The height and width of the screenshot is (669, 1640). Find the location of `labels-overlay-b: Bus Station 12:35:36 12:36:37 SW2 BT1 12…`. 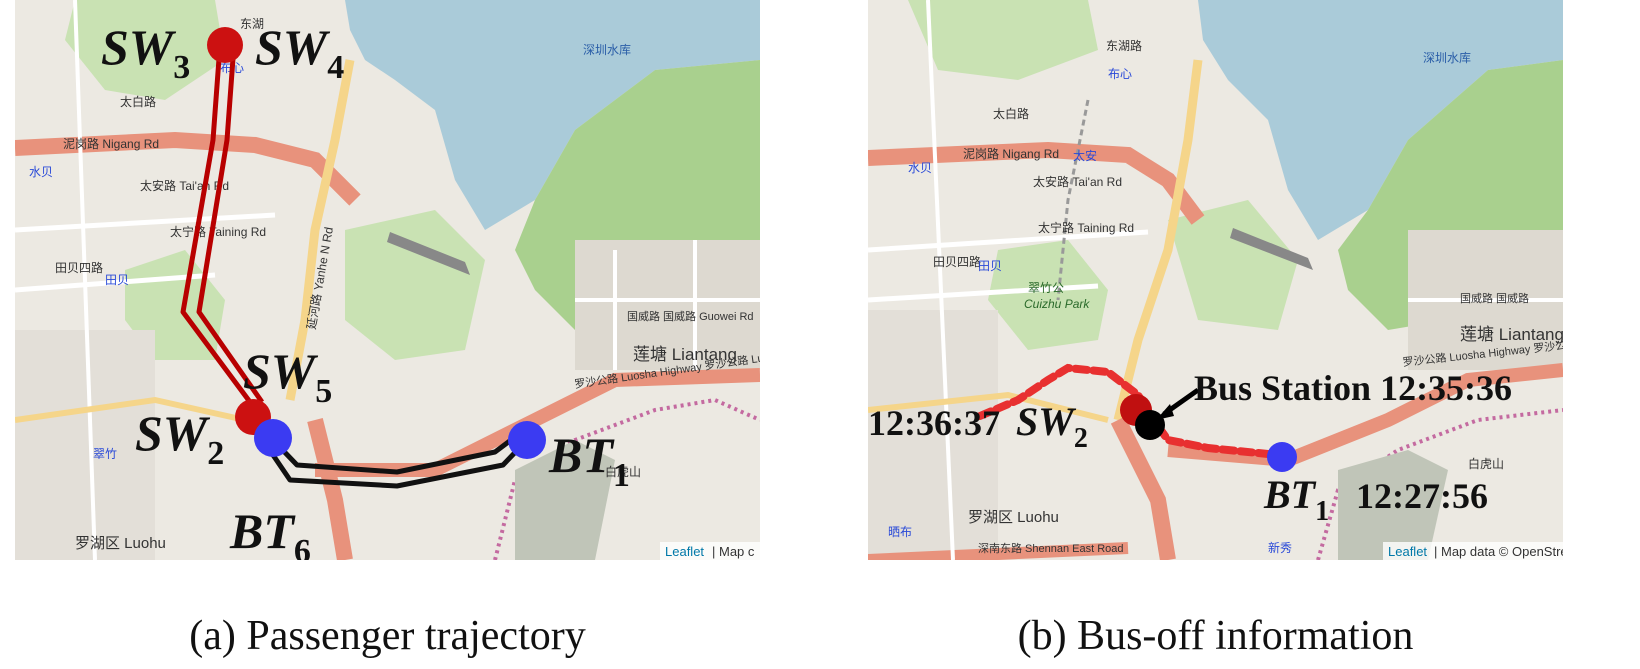

labels-overlay-b: Bus Station 12:35:36 12:36:37 SW2 BT1 12… is located at coordinates (1190, 447).